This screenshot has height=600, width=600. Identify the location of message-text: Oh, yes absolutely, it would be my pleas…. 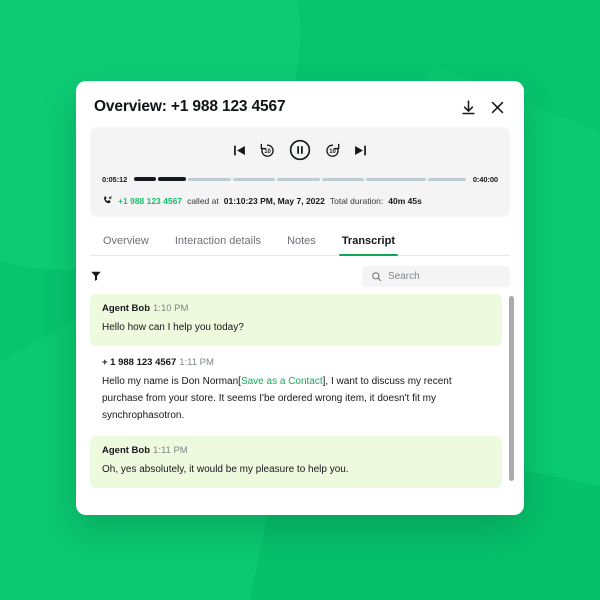
(225, 469).